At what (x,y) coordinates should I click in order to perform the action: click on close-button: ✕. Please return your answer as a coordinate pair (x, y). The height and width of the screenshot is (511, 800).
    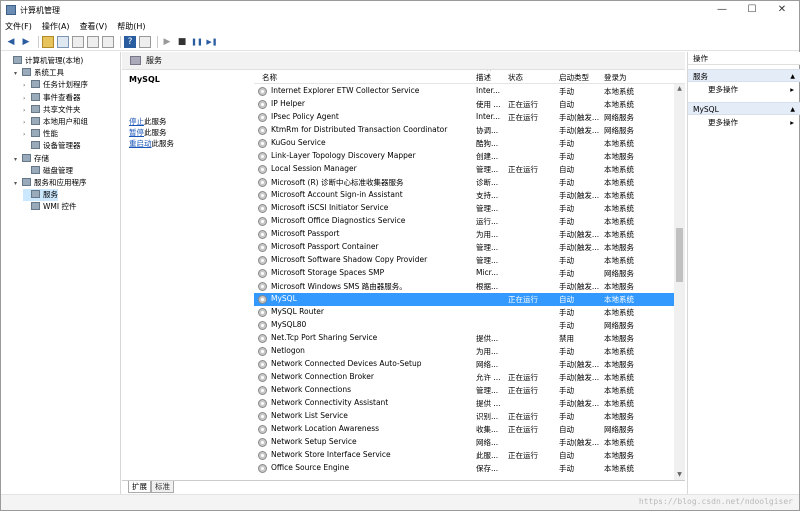
    Looking at the image, I should click on (782, 10).